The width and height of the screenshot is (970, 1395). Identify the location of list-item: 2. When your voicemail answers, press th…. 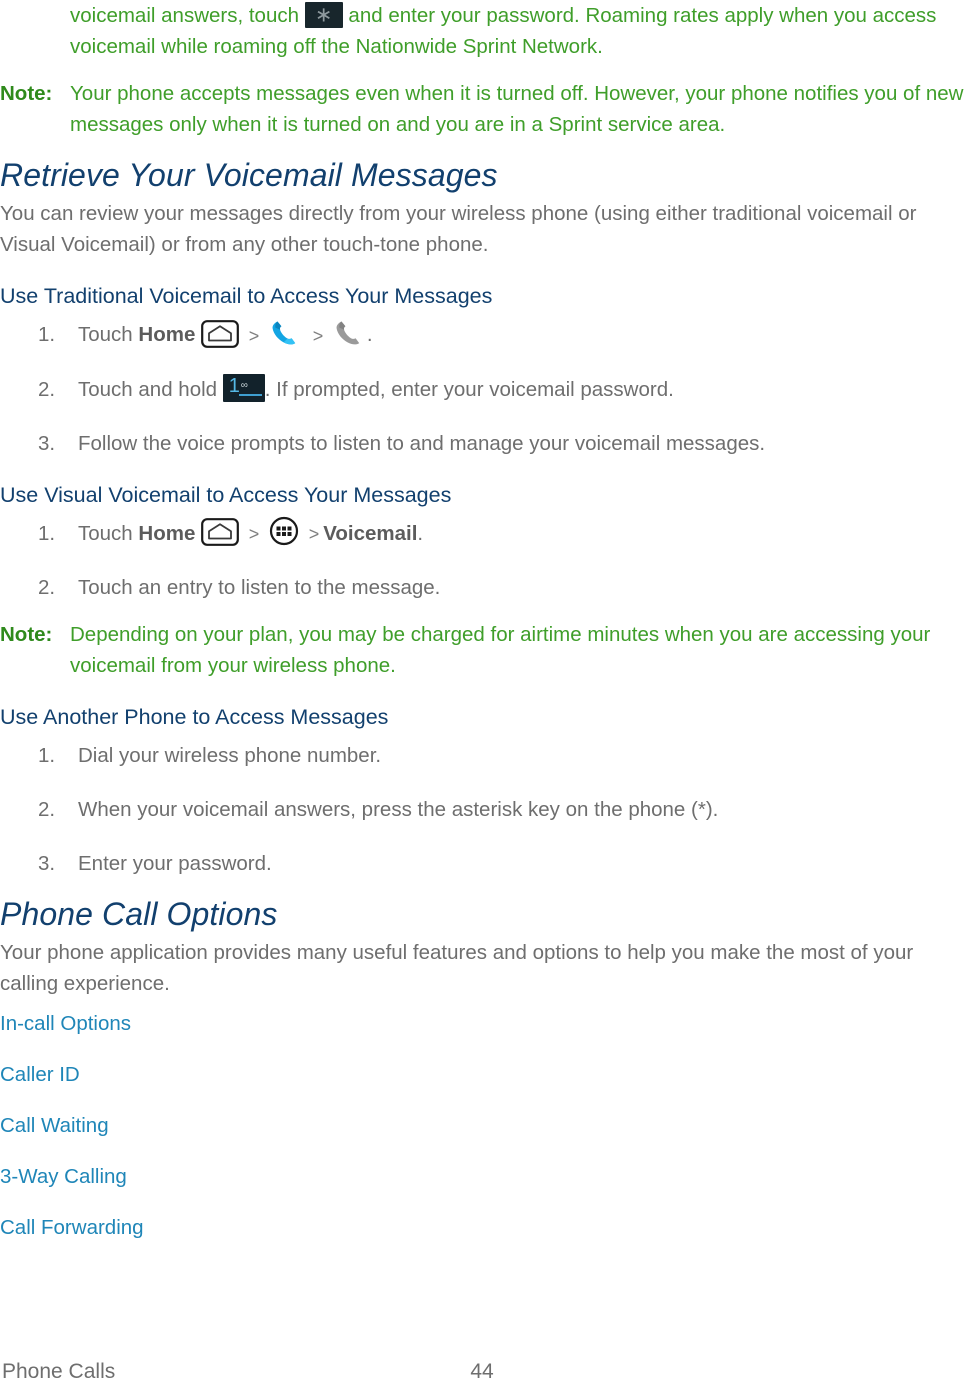
(484, 810).